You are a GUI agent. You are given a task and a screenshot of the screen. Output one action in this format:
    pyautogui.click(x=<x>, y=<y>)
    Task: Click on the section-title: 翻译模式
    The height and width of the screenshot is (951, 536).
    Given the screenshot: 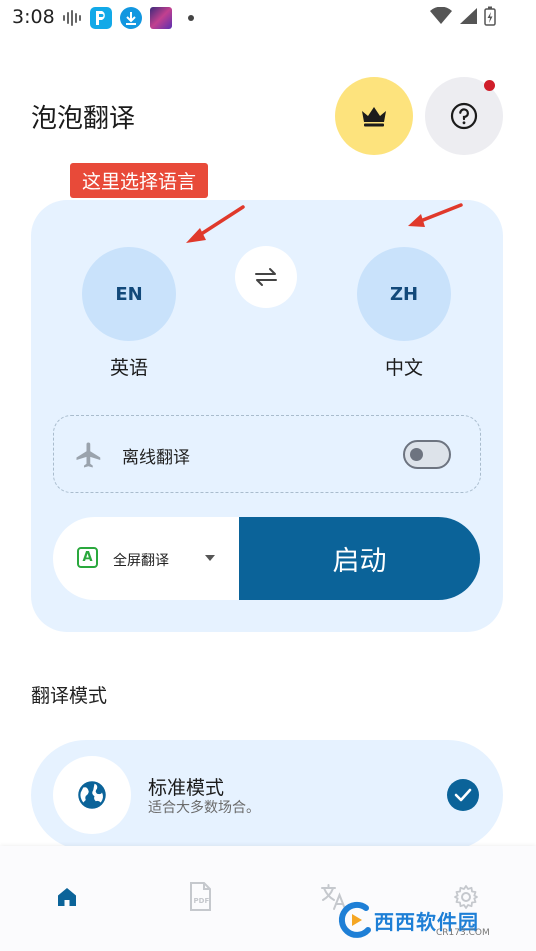 What is the action you would take?
    pyautogui.click(x=69, y=696)
    